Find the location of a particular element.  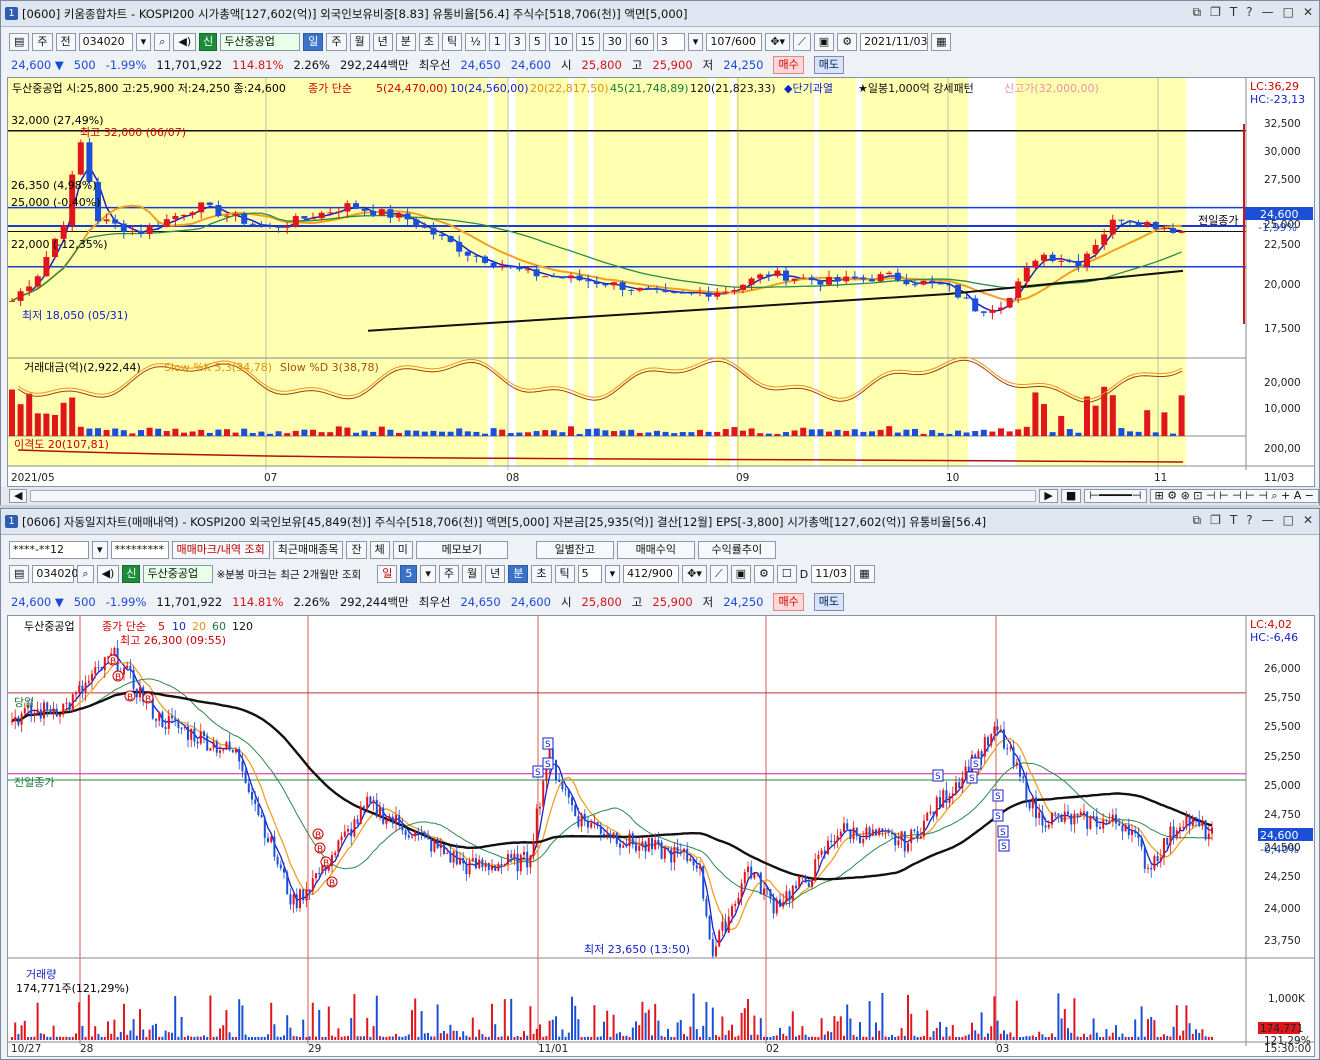

tab-day: 일 is located at coordinates (387, 574).